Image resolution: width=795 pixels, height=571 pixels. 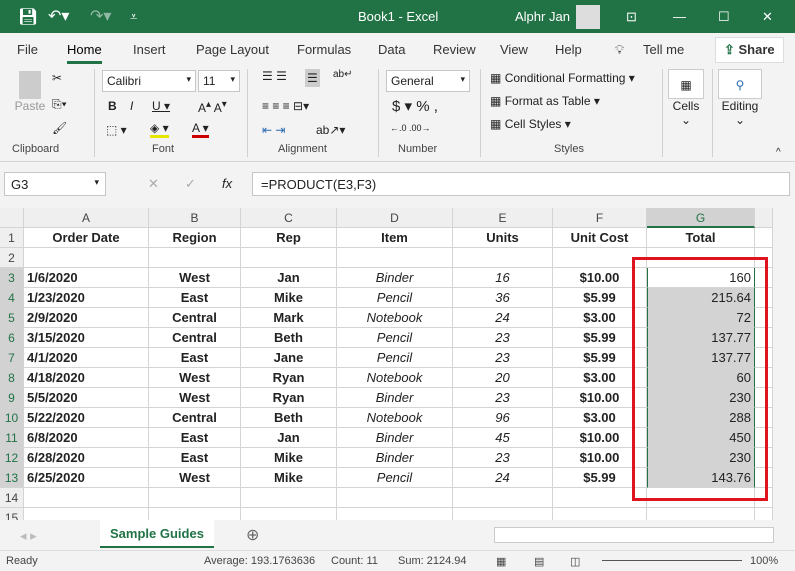 I want to click on cell: Jane, so click(x=289, y=358).